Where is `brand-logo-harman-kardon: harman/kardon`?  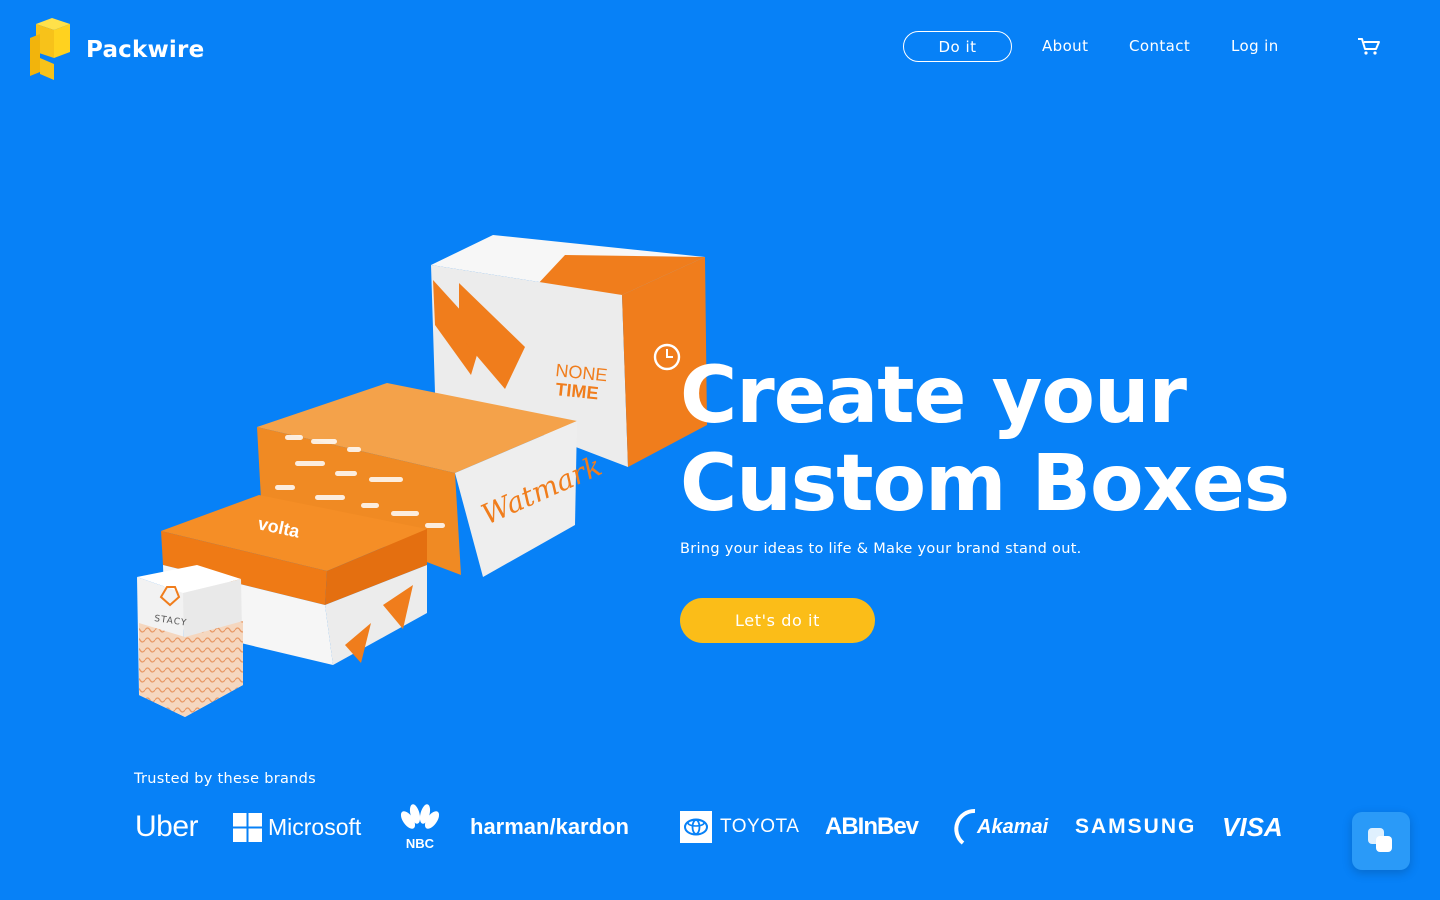 brand-logo-harman-kardon: harman/kardon is located at coordinates (549, 826).